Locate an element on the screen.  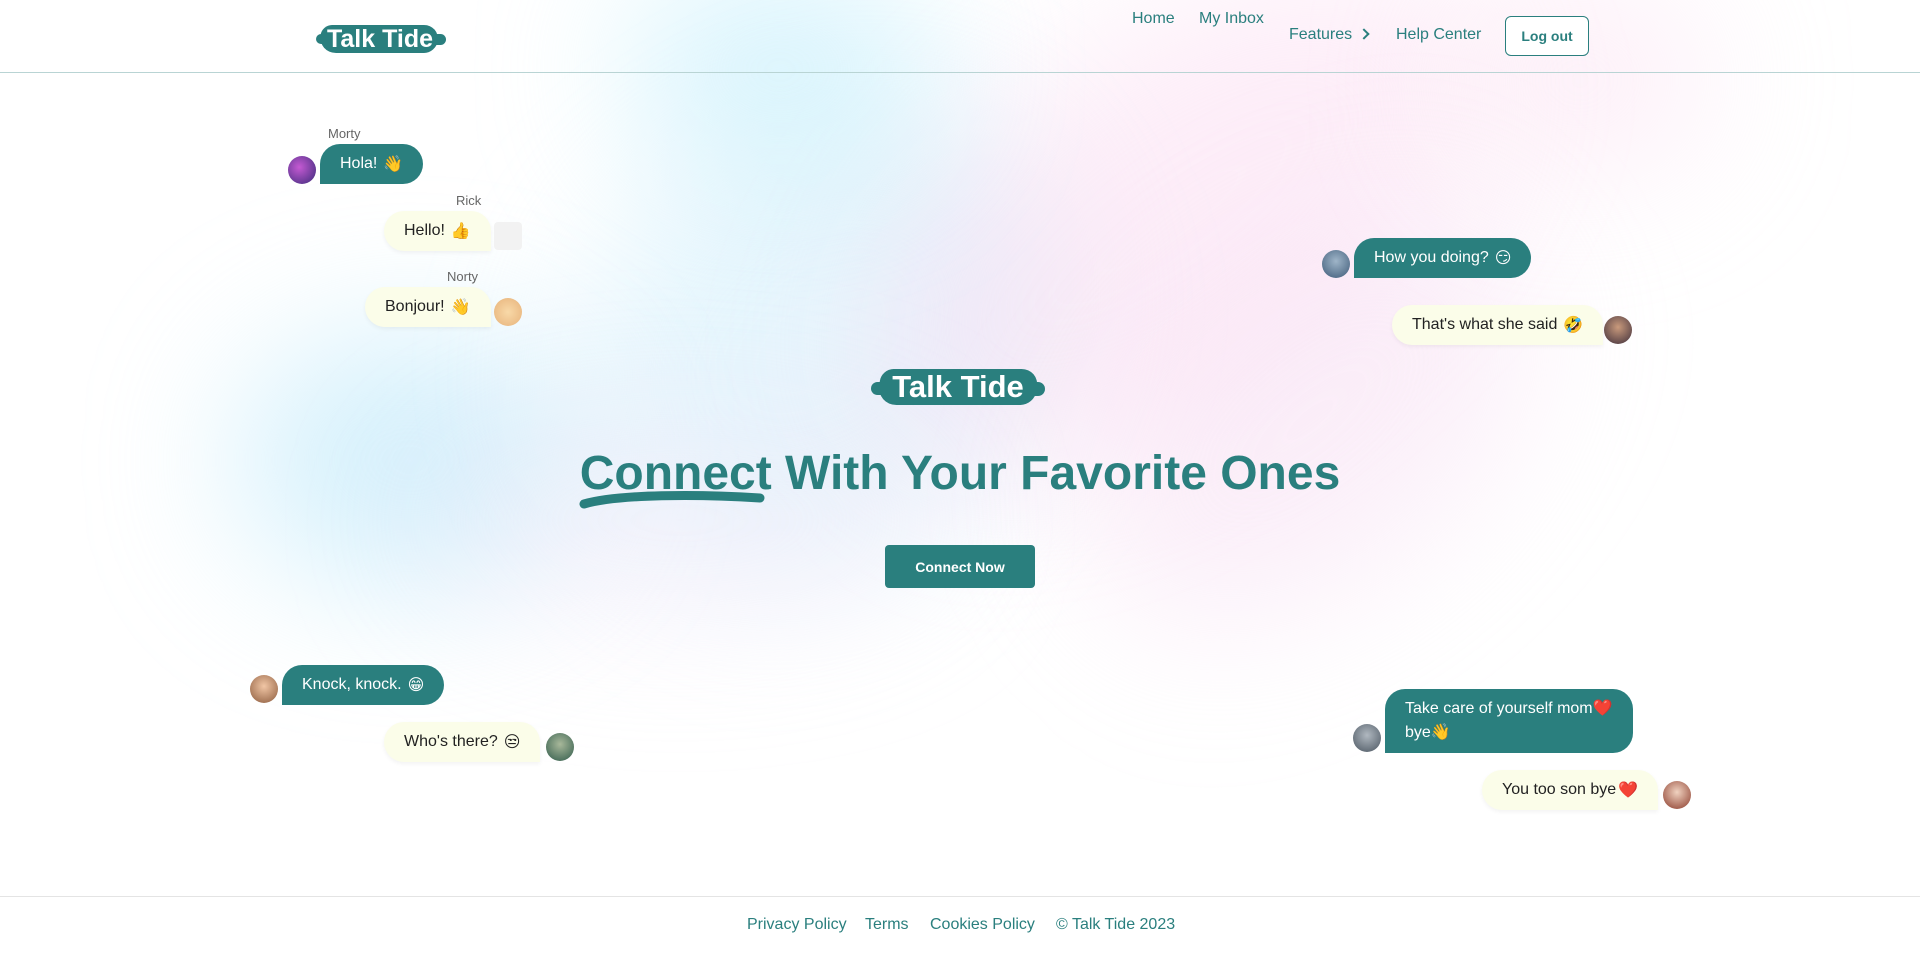
chat-bubble: Who's there? 😒 is located at coordinates (462, 742).